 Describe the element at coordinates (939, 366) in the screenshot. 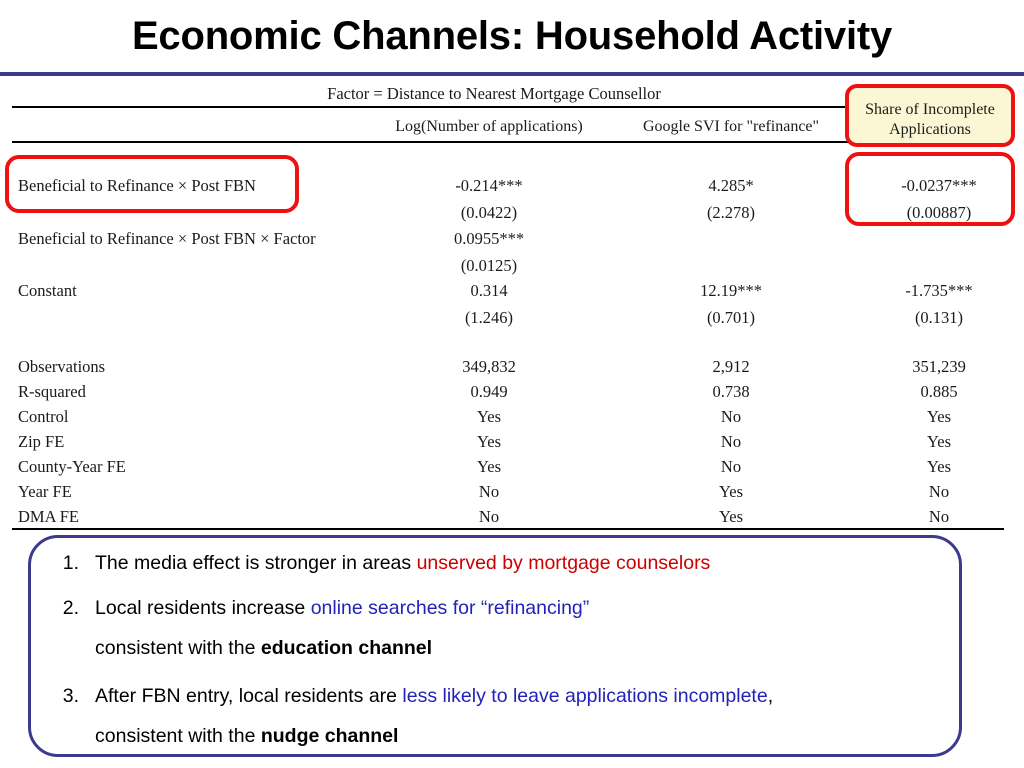

I see `stat-observations-c2: 351,239` at that location.